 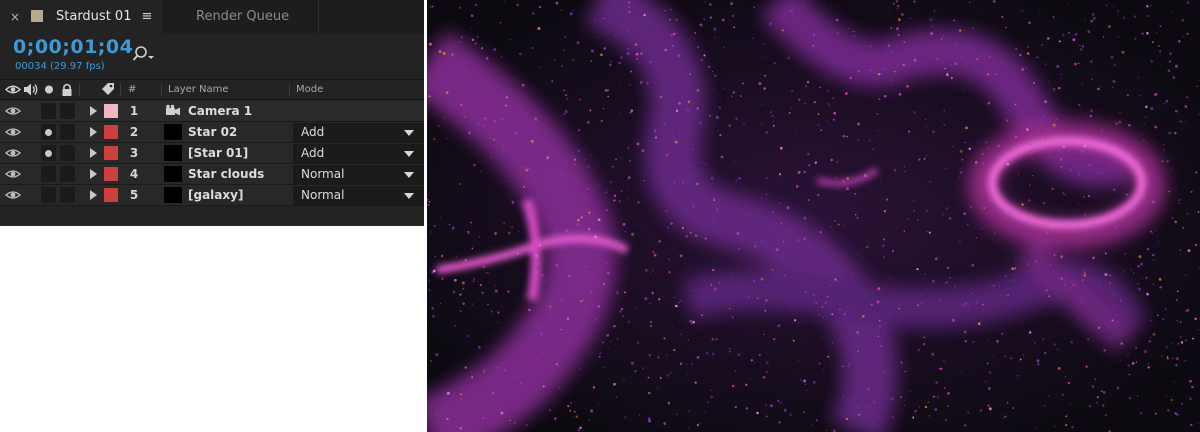 What do you see at coordinates (31, 89) in the screenshot?
I see `speaker-icon` at bounding box center [31, 89].